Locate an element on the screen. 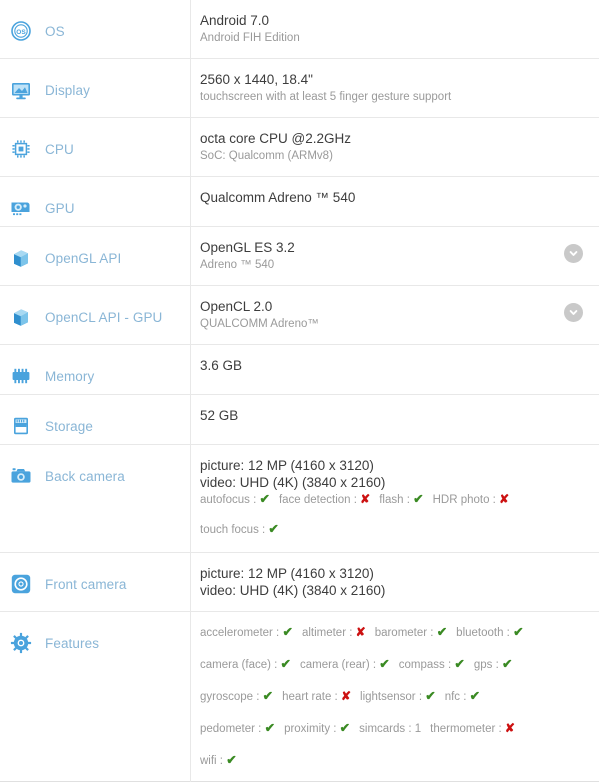 The image size is (599, 782). feature-name: flash : is located at coordinates (396, 500).